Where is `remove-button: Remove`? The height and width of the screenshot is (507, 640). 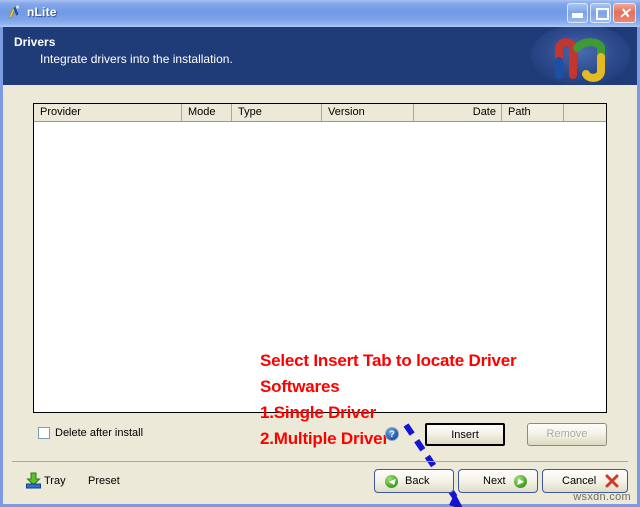
remove-button: Remove is located at coordinates (567, 434).